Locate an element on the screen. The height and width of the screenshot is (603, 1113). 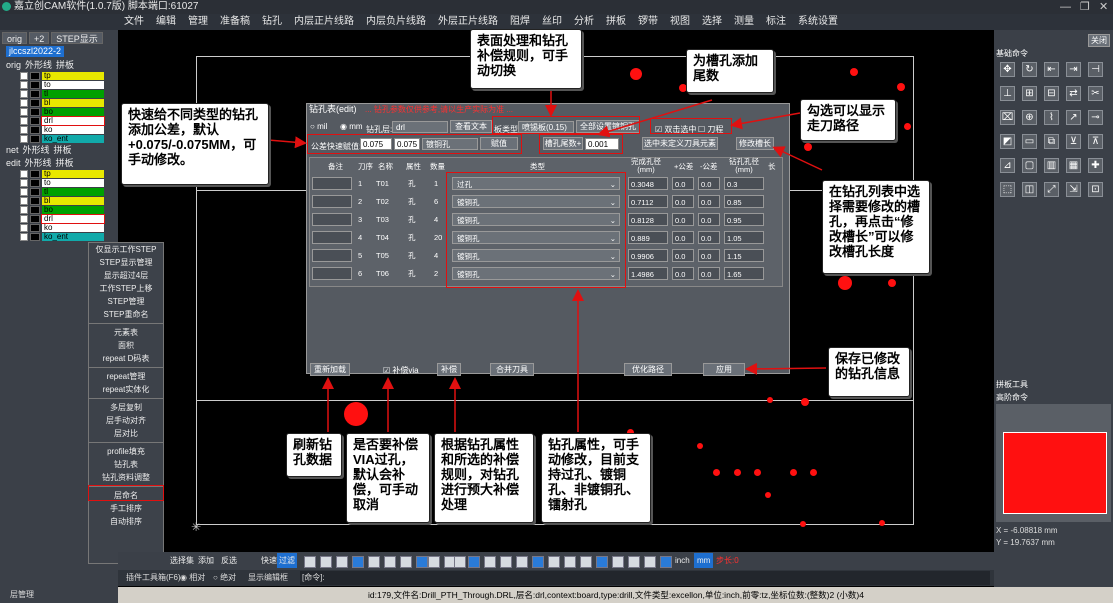
step-size: 步长:0 is located at coordinates (727, 560).